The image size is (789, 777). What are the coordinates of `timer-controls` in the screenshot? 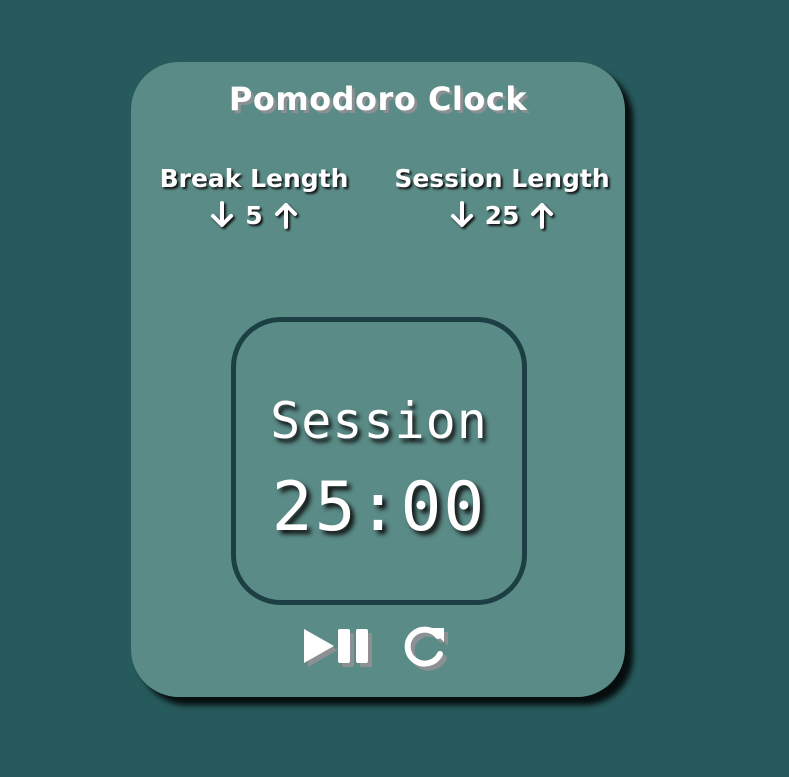 It's located at (378, 649).